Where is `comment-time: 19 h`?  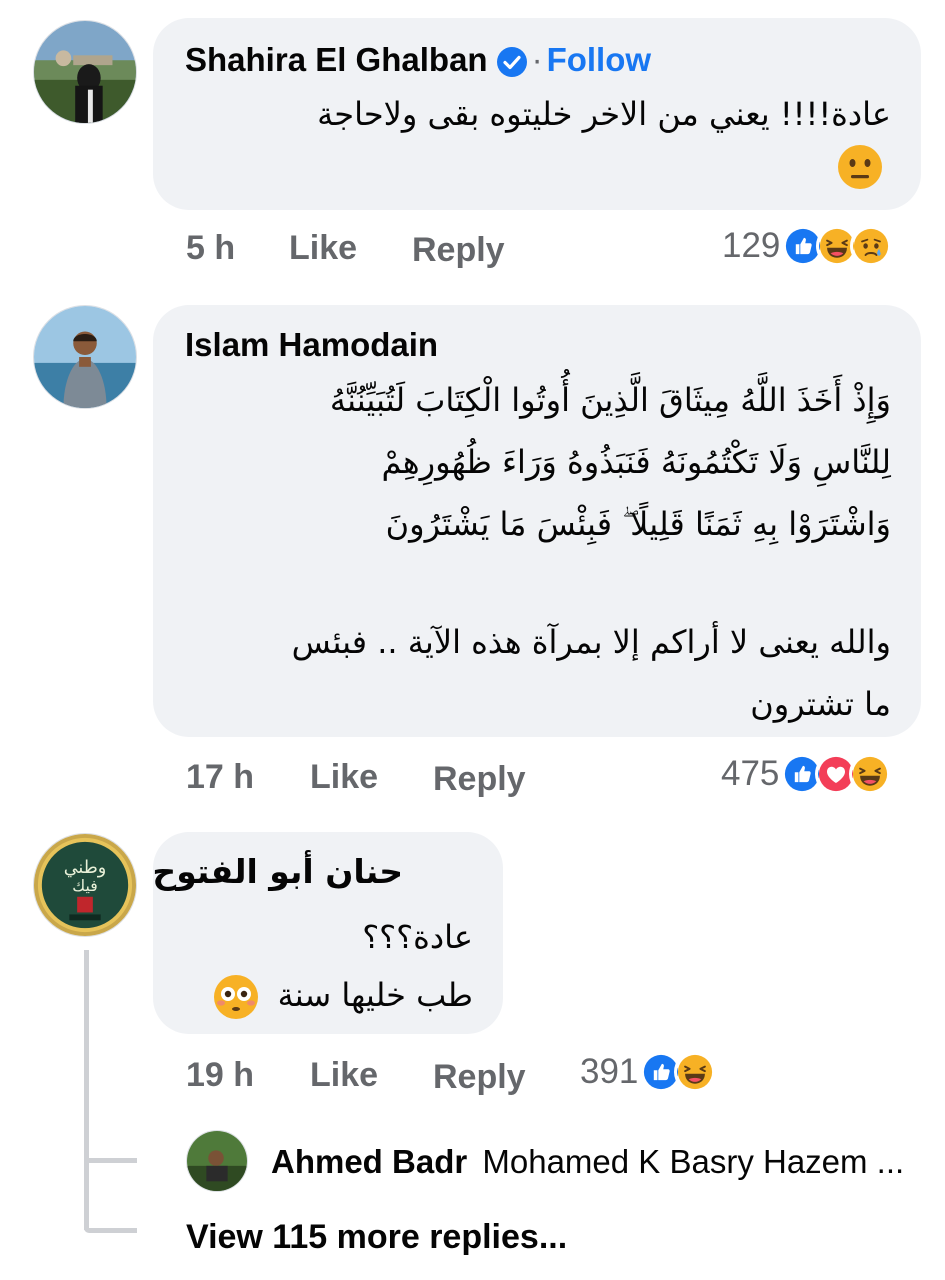
comment-time: 19 h is located at coordinates (220, 1075).